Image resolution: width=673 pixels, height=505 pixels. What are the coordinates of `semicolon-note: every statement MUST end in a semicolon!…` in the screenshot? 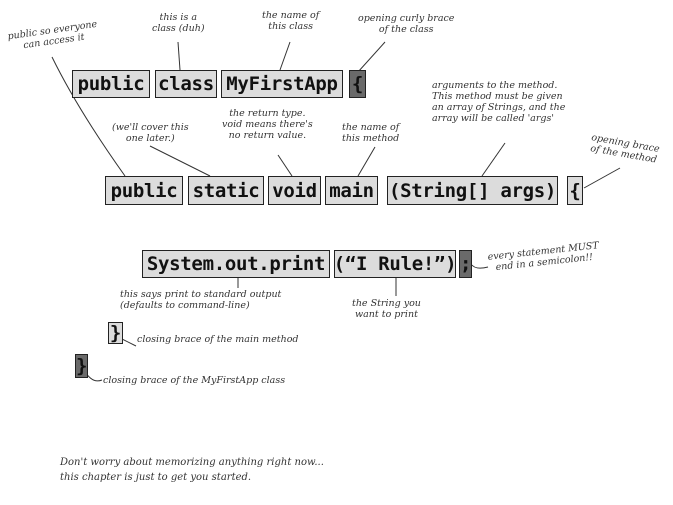 It's located at (543, 257).